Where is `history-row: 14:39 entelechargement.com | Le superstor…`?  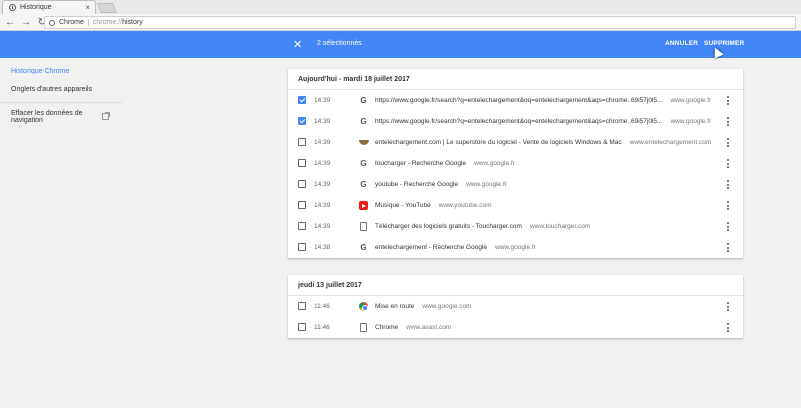 history-row: 14:39 entelechargement.com | Le superstor… is located at coordinates (515, 142).